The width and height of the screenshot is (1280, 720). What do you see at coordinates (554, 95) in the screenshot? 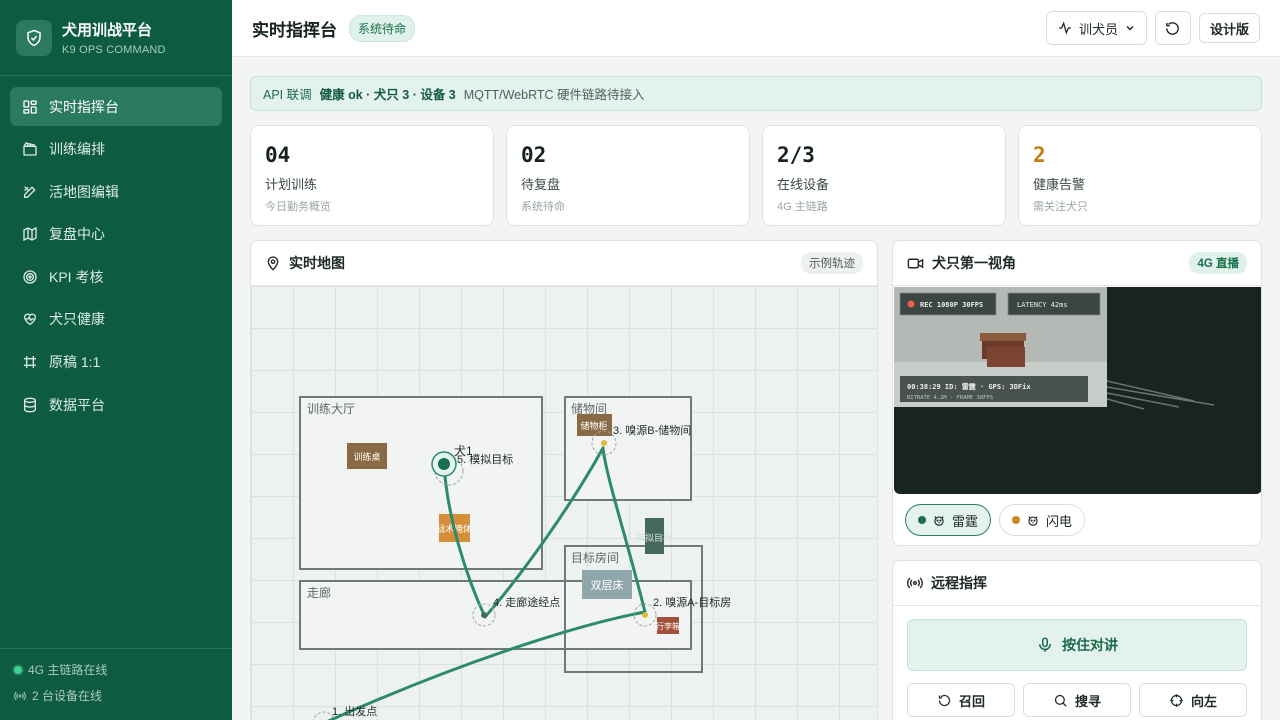
I see `api-note: MQTT/WebRTC 硬件链路待接入` at bounding box center [554, 95].